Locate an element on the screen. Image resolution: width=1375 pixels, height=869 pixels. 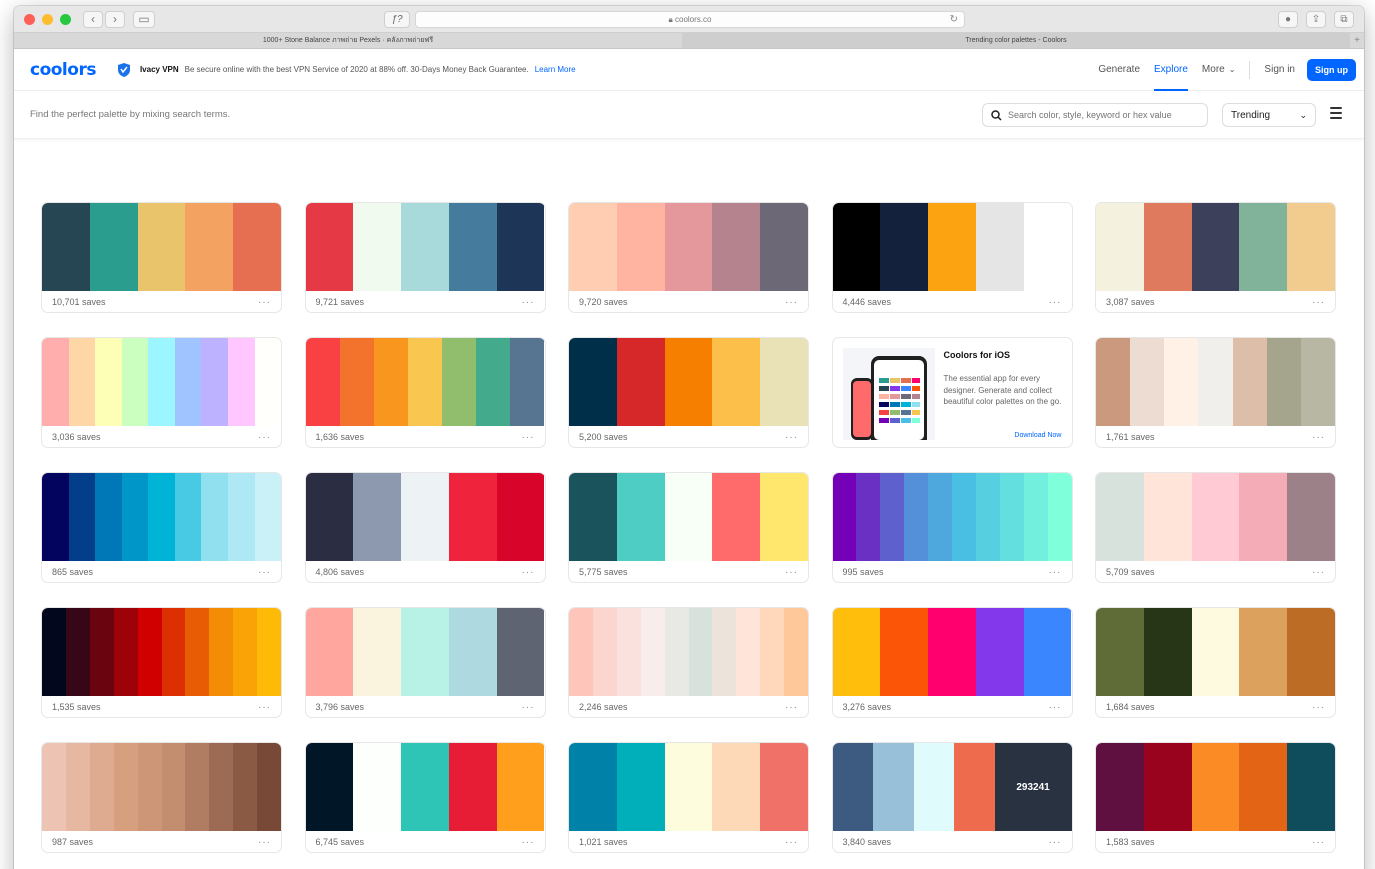
nav-more: More ⌄ is located at coordinates (1219, 70).